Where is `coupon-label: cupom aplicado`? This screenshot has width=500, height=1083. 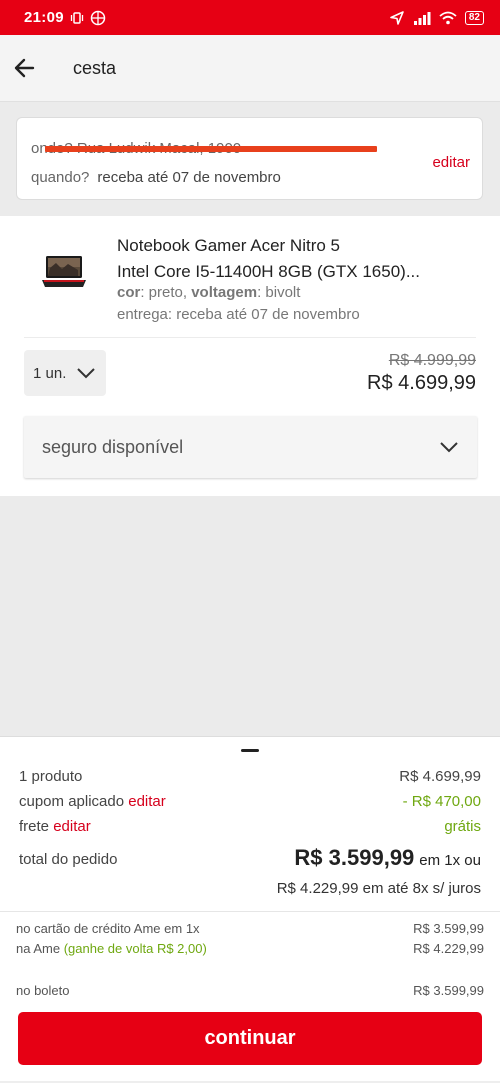 coupon-label: cupom aplicado is located at coordinates (72, 801).